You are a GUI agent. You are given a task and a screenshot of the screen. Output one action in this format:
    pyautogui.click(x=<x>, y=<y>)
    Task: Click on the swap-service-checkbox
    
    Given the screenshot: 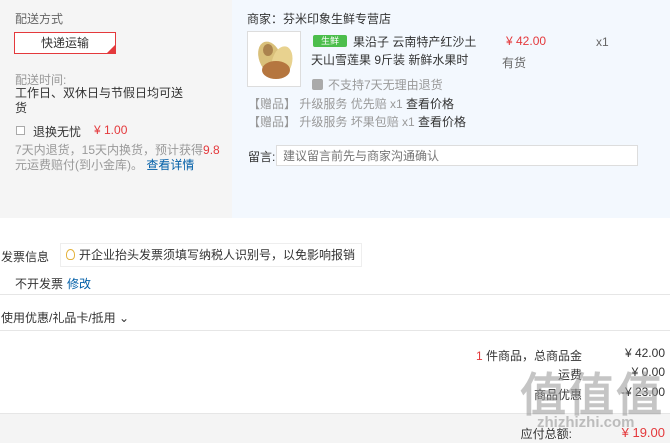 What is the action you would take?
    pyautogui.click(x=20, y=130)
    